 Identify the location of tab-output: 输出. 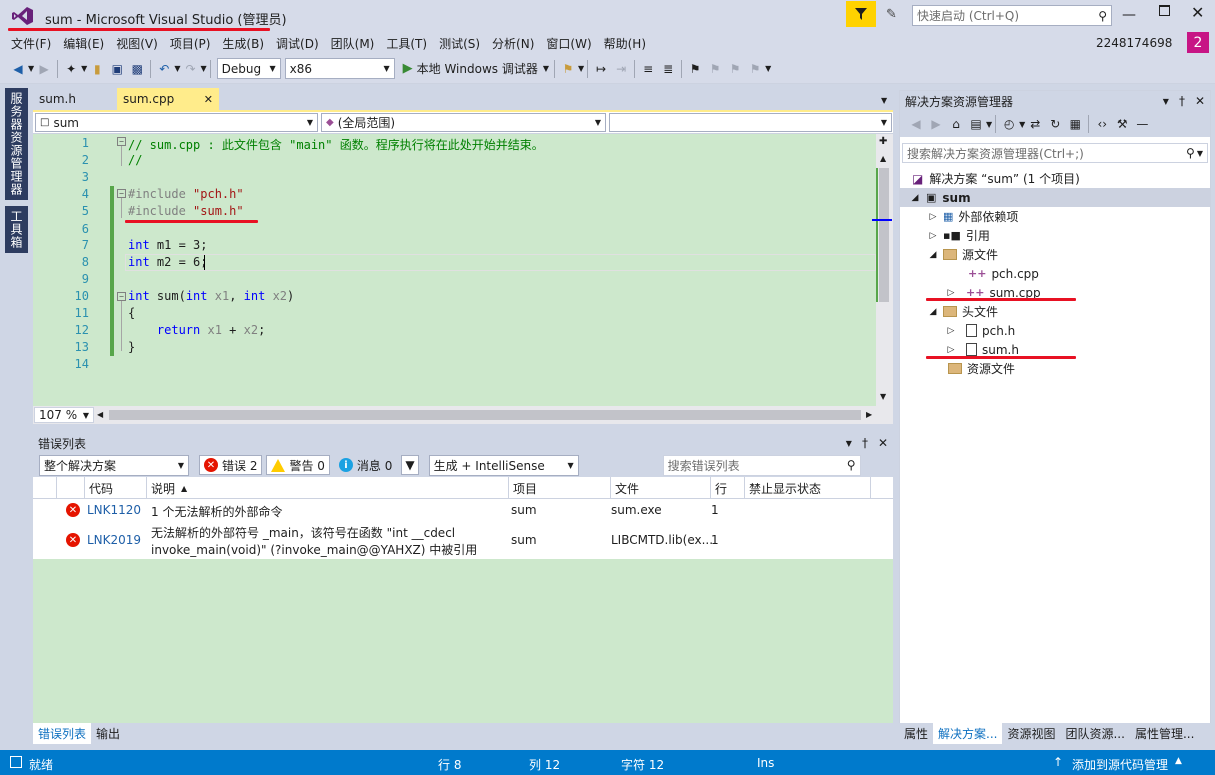
(108, 733).